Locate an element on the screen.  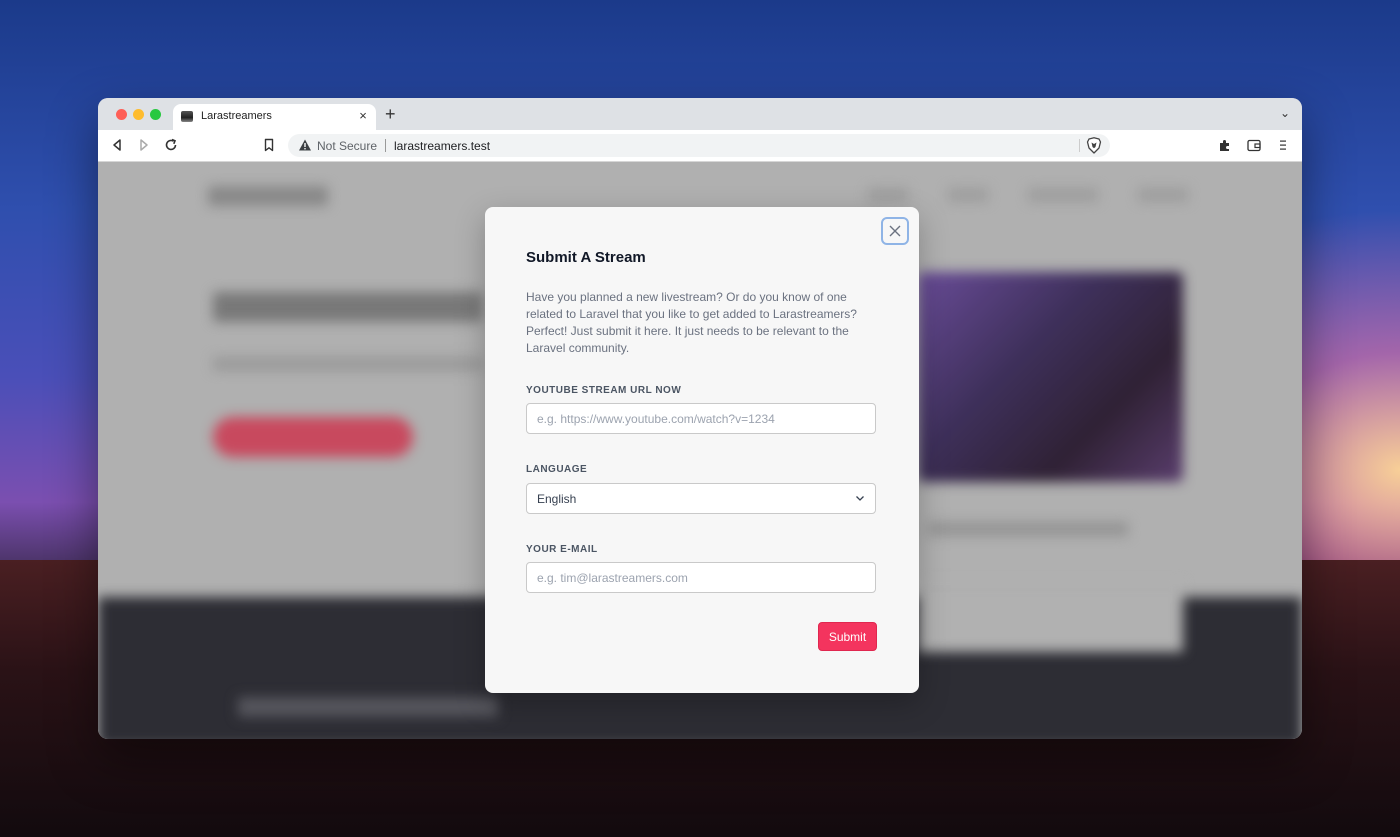
tab-title: Larastreamers is located at coordinates (236, 116).